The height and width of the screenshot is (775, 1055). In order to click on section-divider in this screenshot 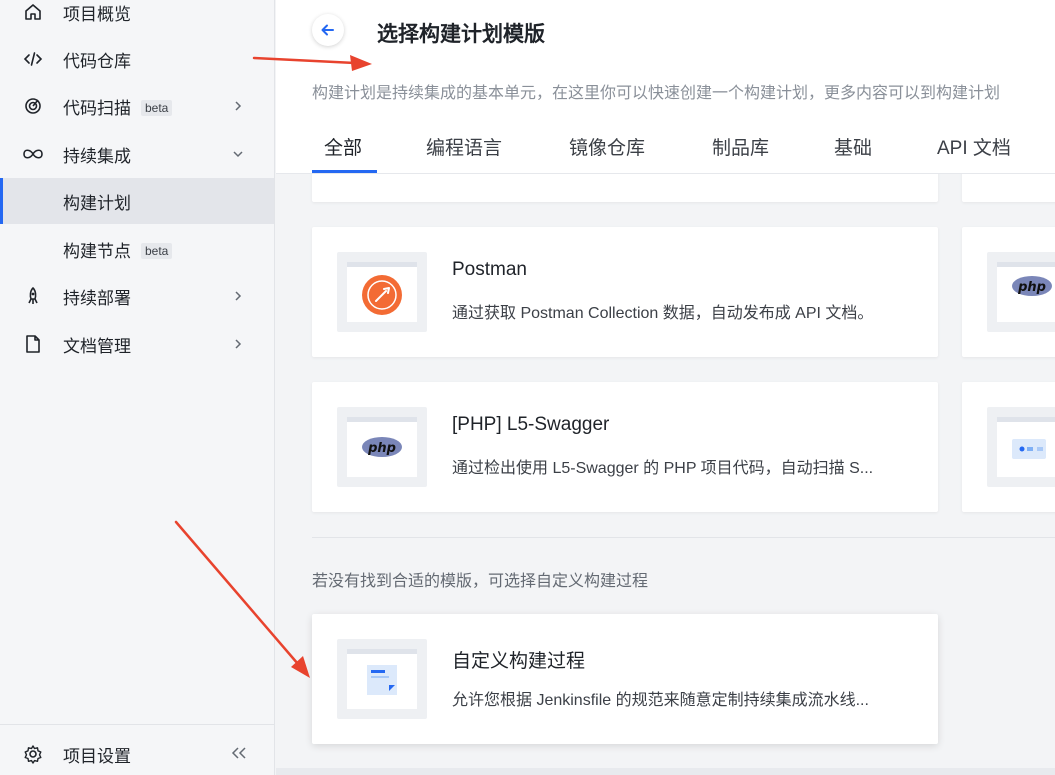, I will do `click(683, 537)`.